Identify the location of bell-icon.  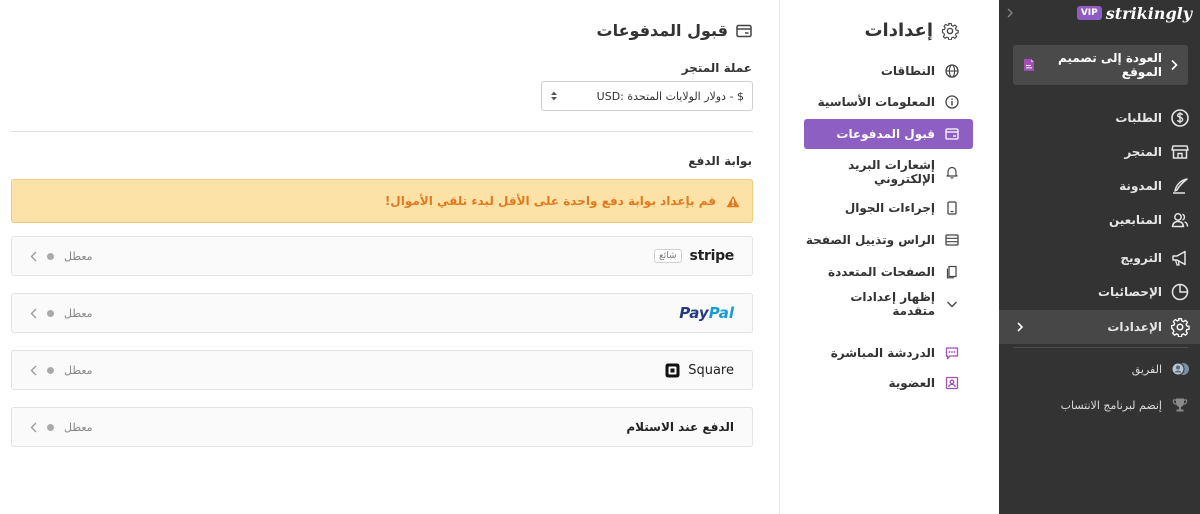
(952, 172).